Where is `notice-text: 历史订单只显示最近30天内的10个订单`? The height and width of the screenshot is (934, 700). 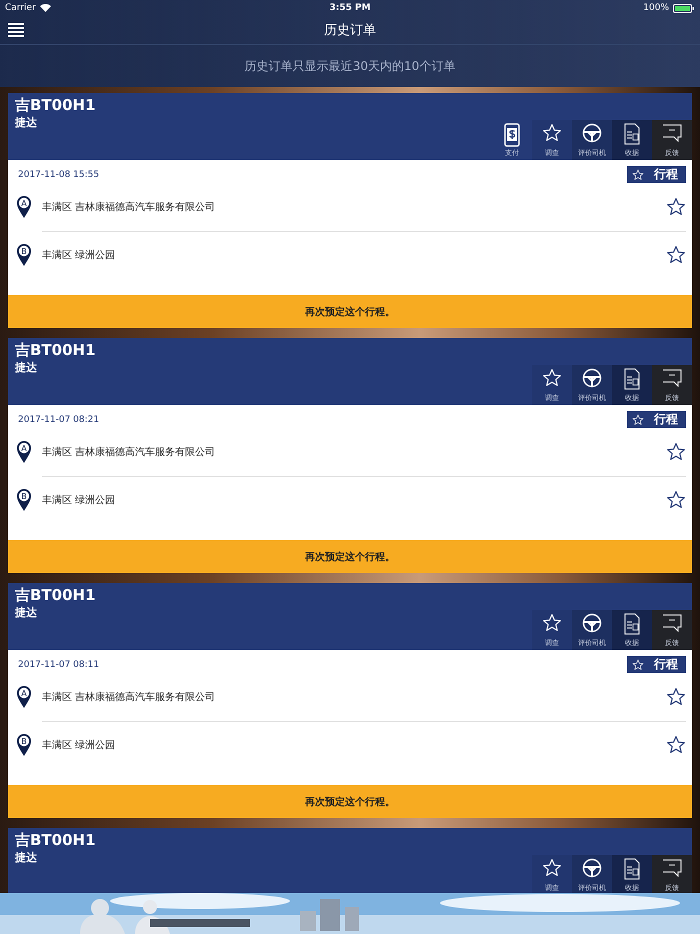
notice-text: 历史订单只显示最近30天内的10个订单 is located at coordinates (350, 66).